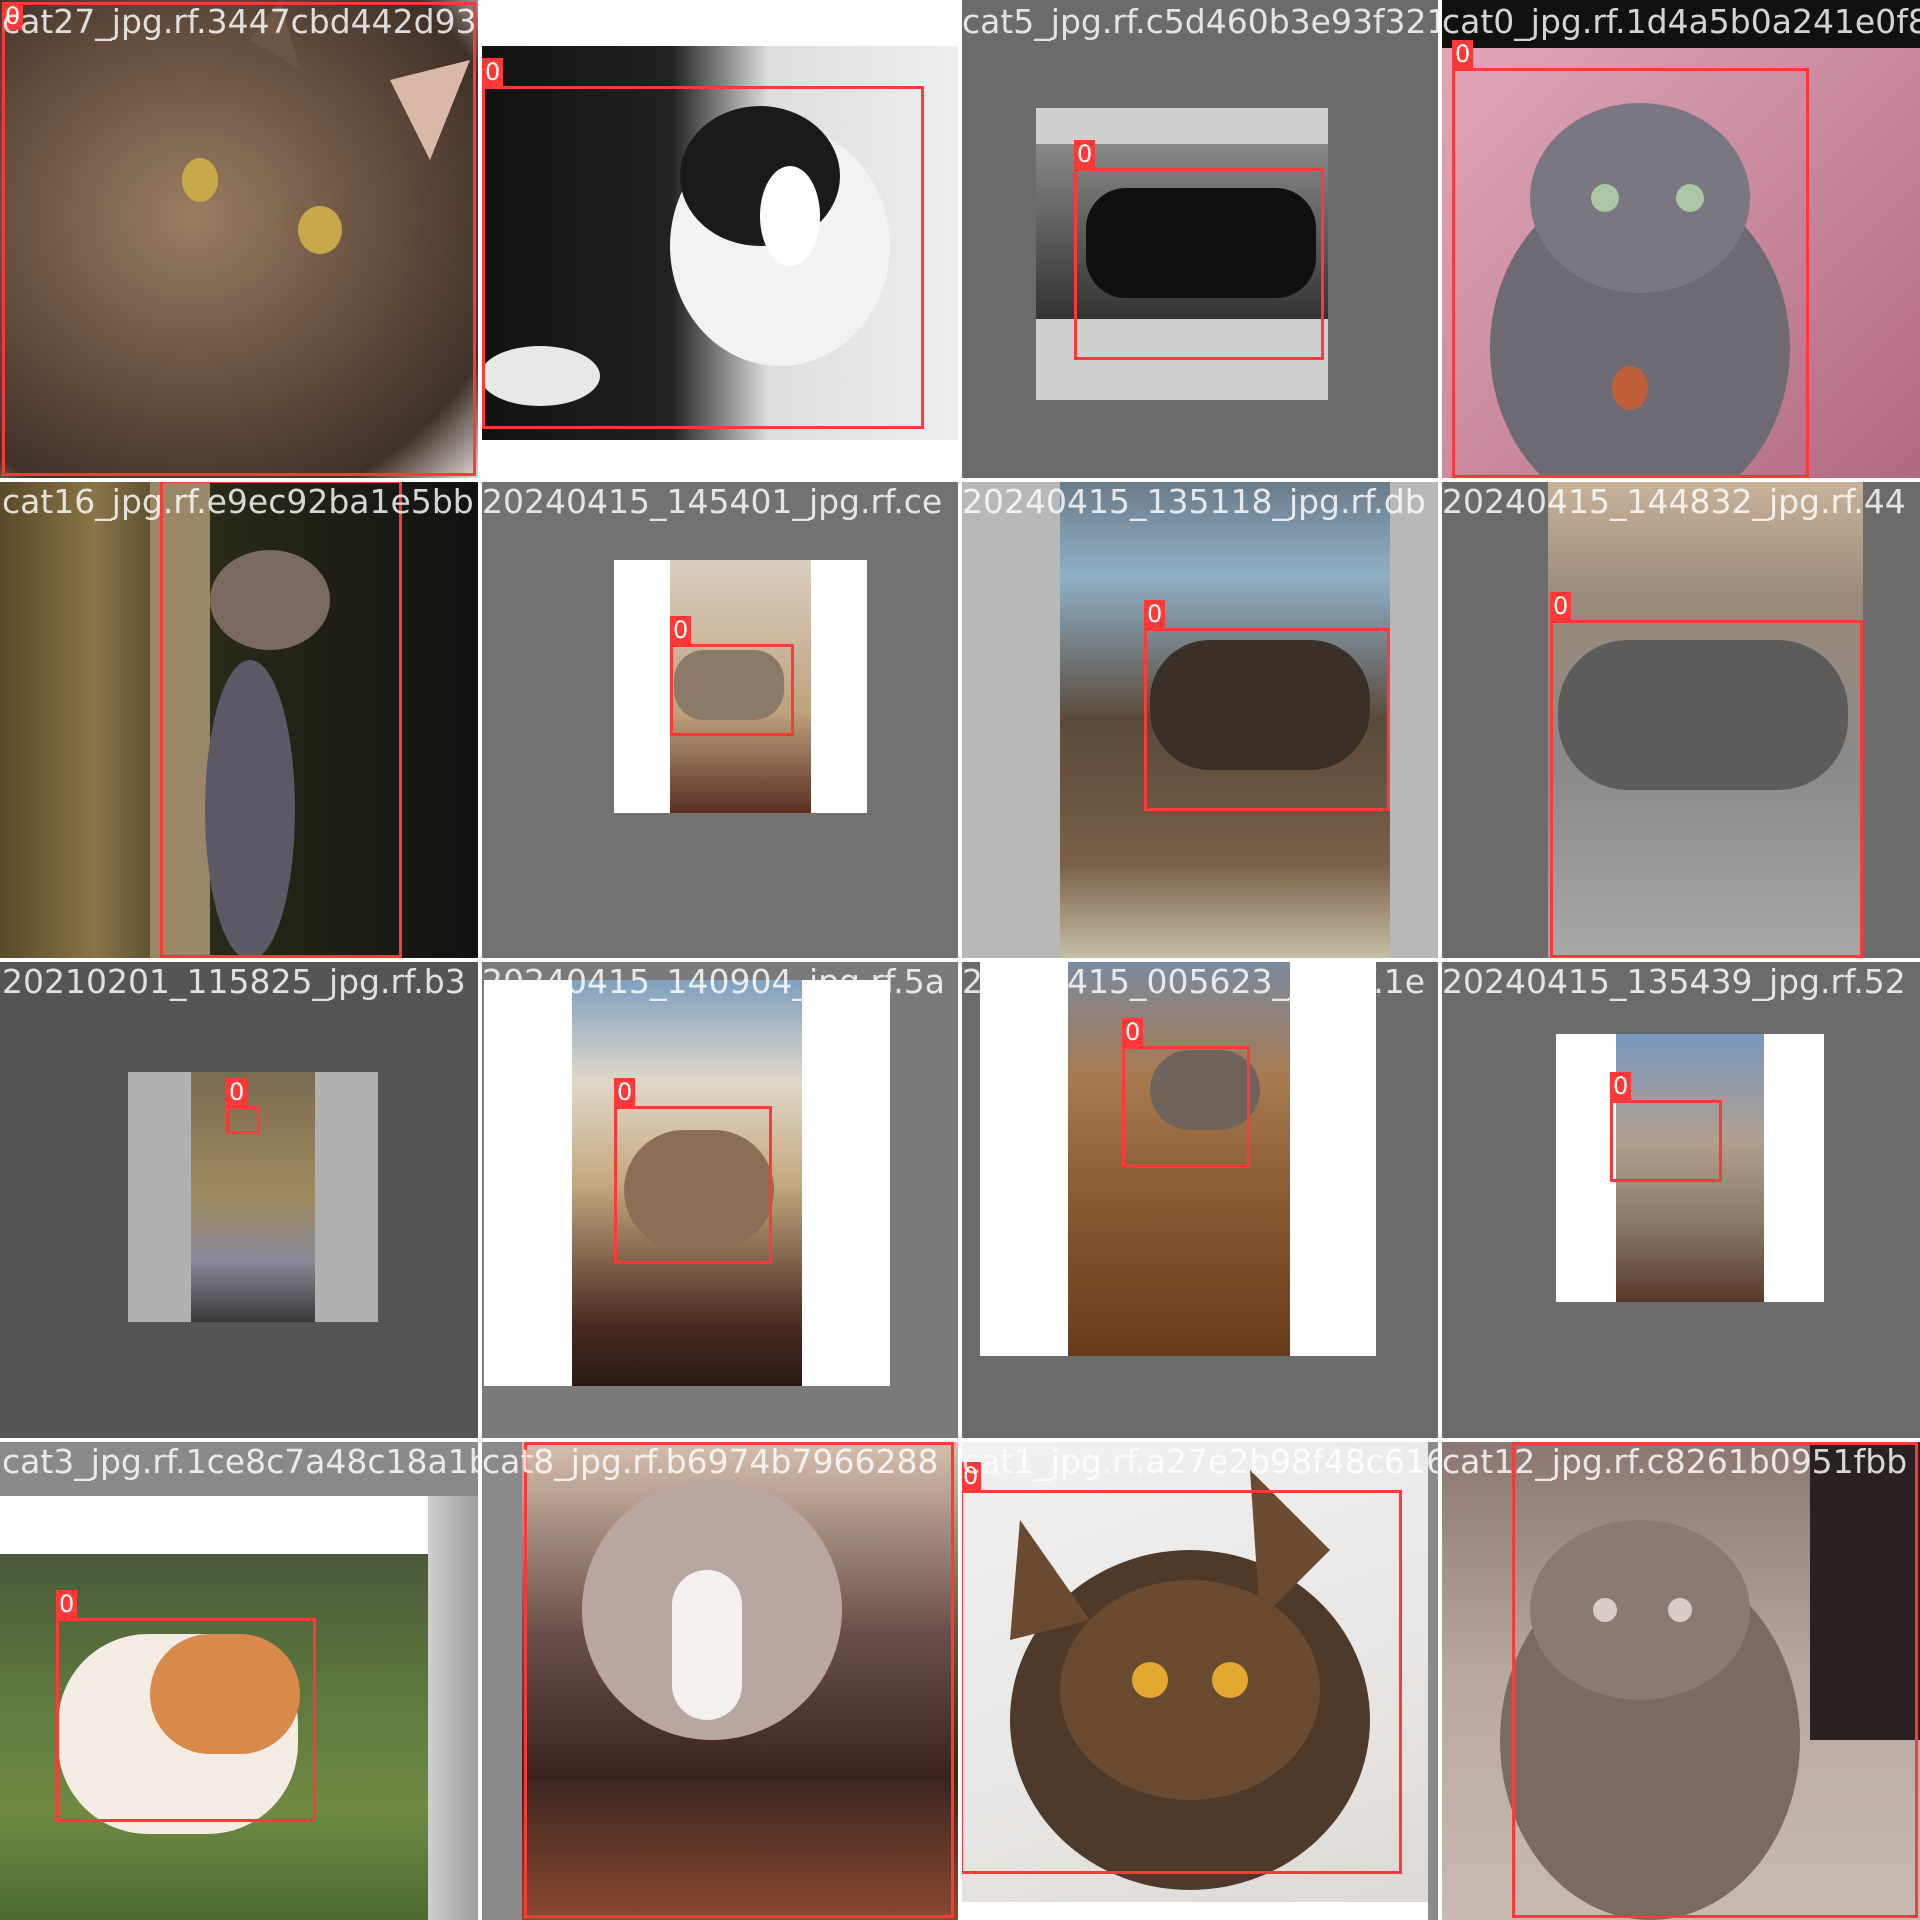  I want to click on tile-12: 0 20240415_135439_jpg.rf.52, so click(1680, 1200).